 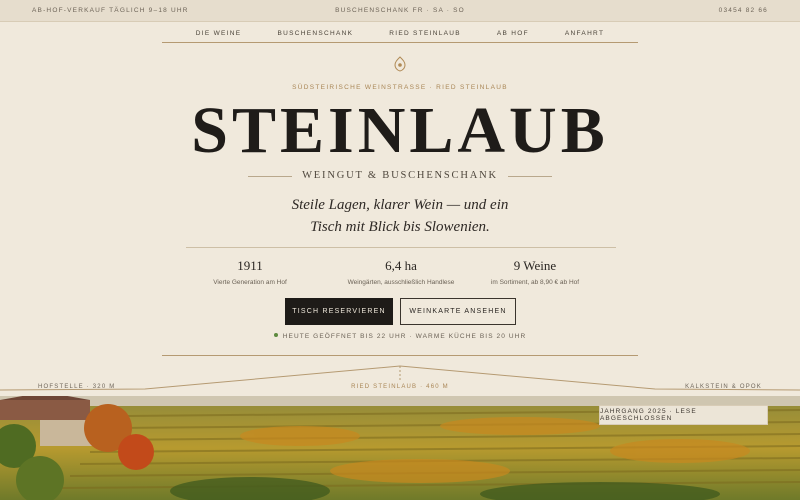 What do you see at coordinates (743, 10) in the screenshot?
I see `phone-number: 03454 82 66` at bounding box center [743, 10].